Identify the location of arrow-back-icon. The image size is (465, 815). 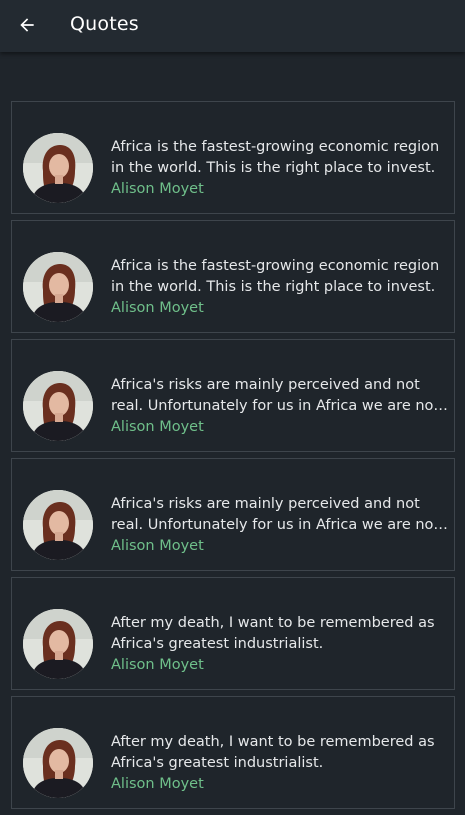
(27, 25).